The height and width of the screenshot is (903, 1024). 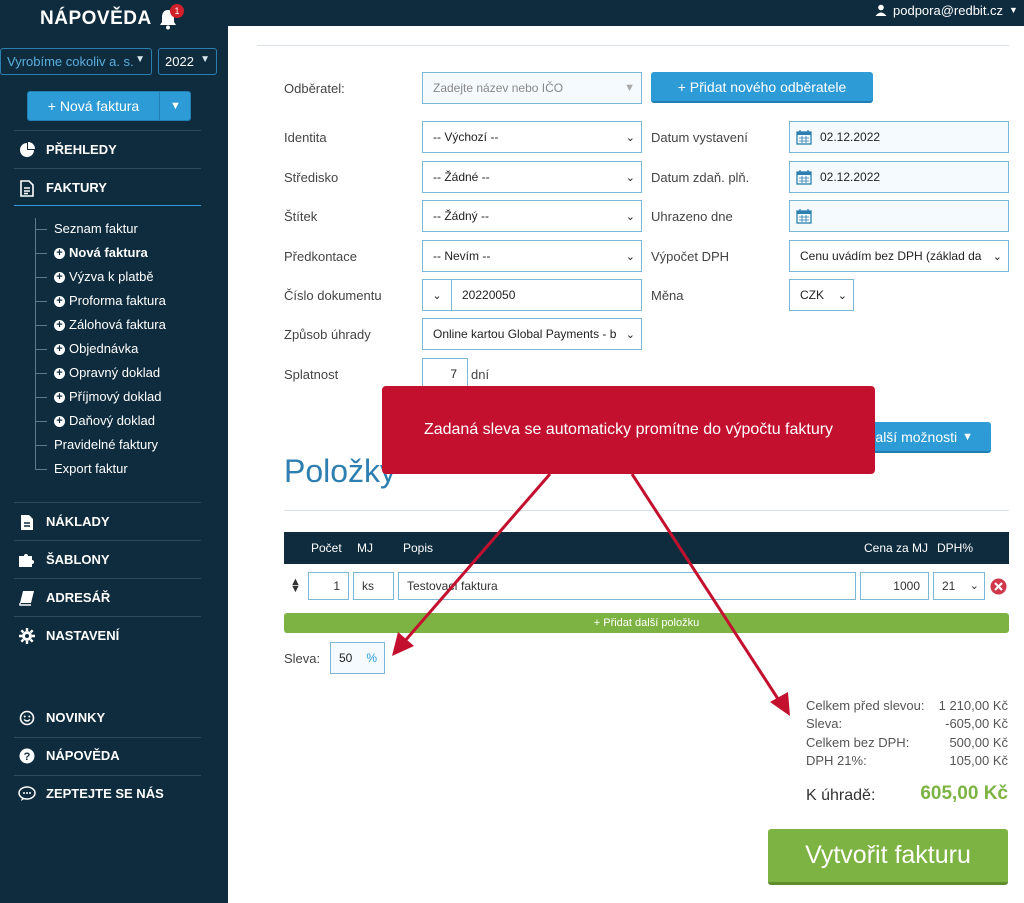 I want to click on discount-sum-label: Sleva:, so click(x=824, y=723).